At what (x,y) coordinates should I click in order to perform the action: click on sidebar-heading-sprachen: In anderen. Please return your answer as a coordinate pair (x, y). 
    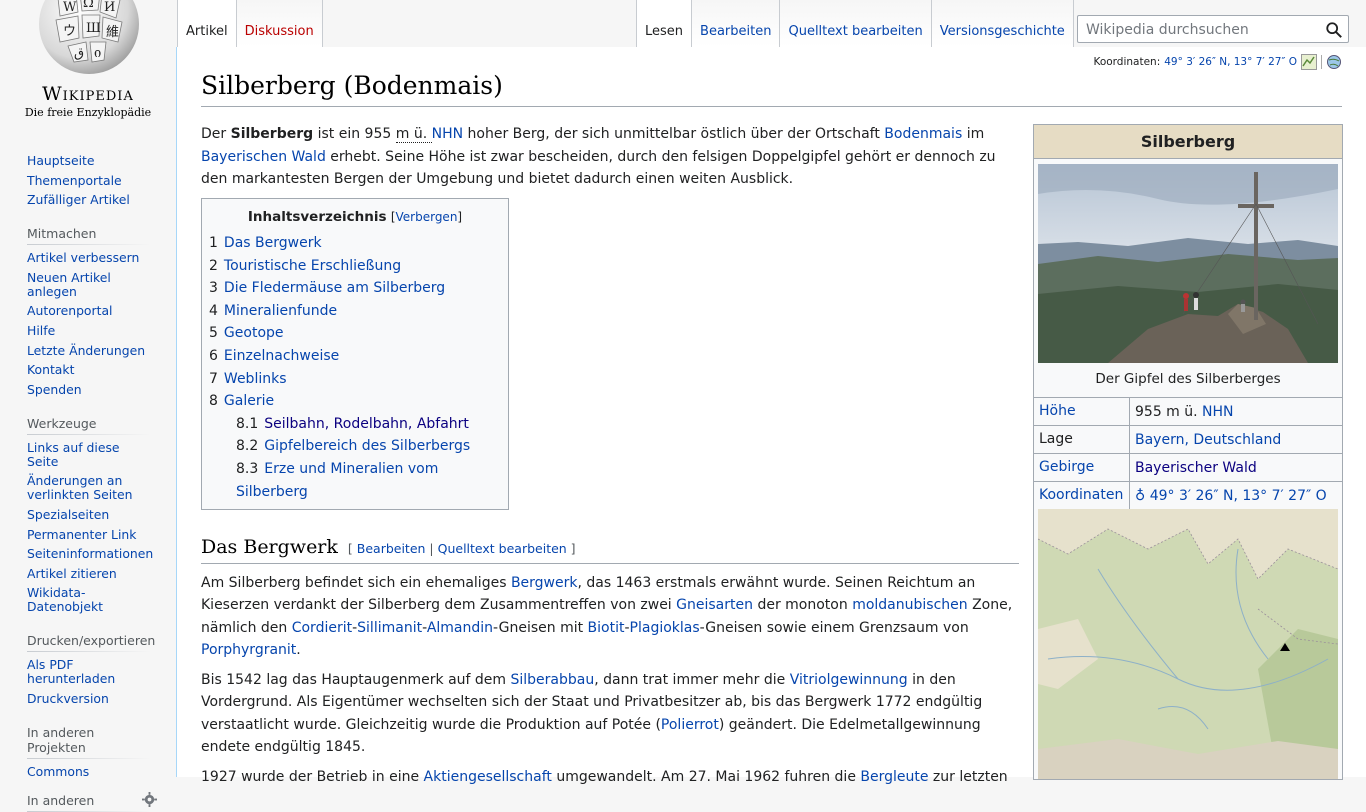
    Looking at the image, I should click on (89, 802).